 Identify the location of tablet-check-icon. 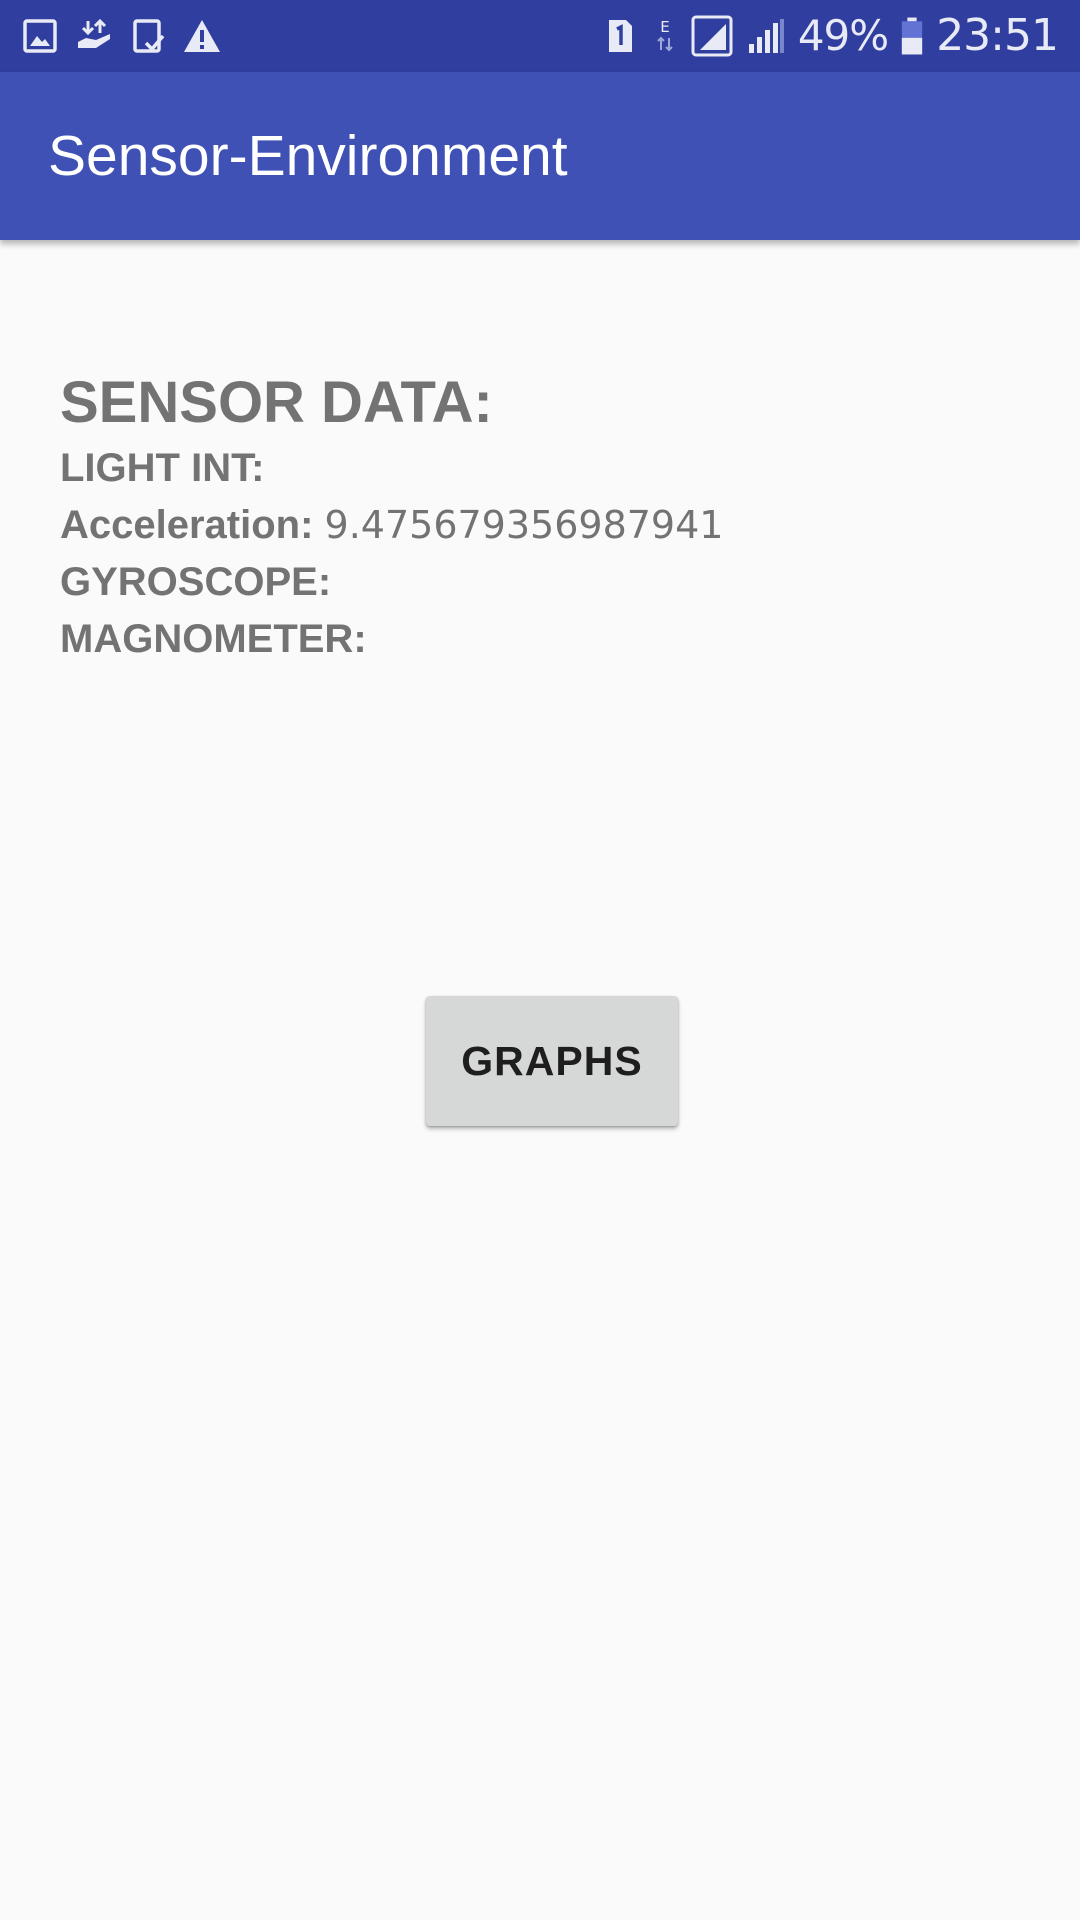
(149, 36).